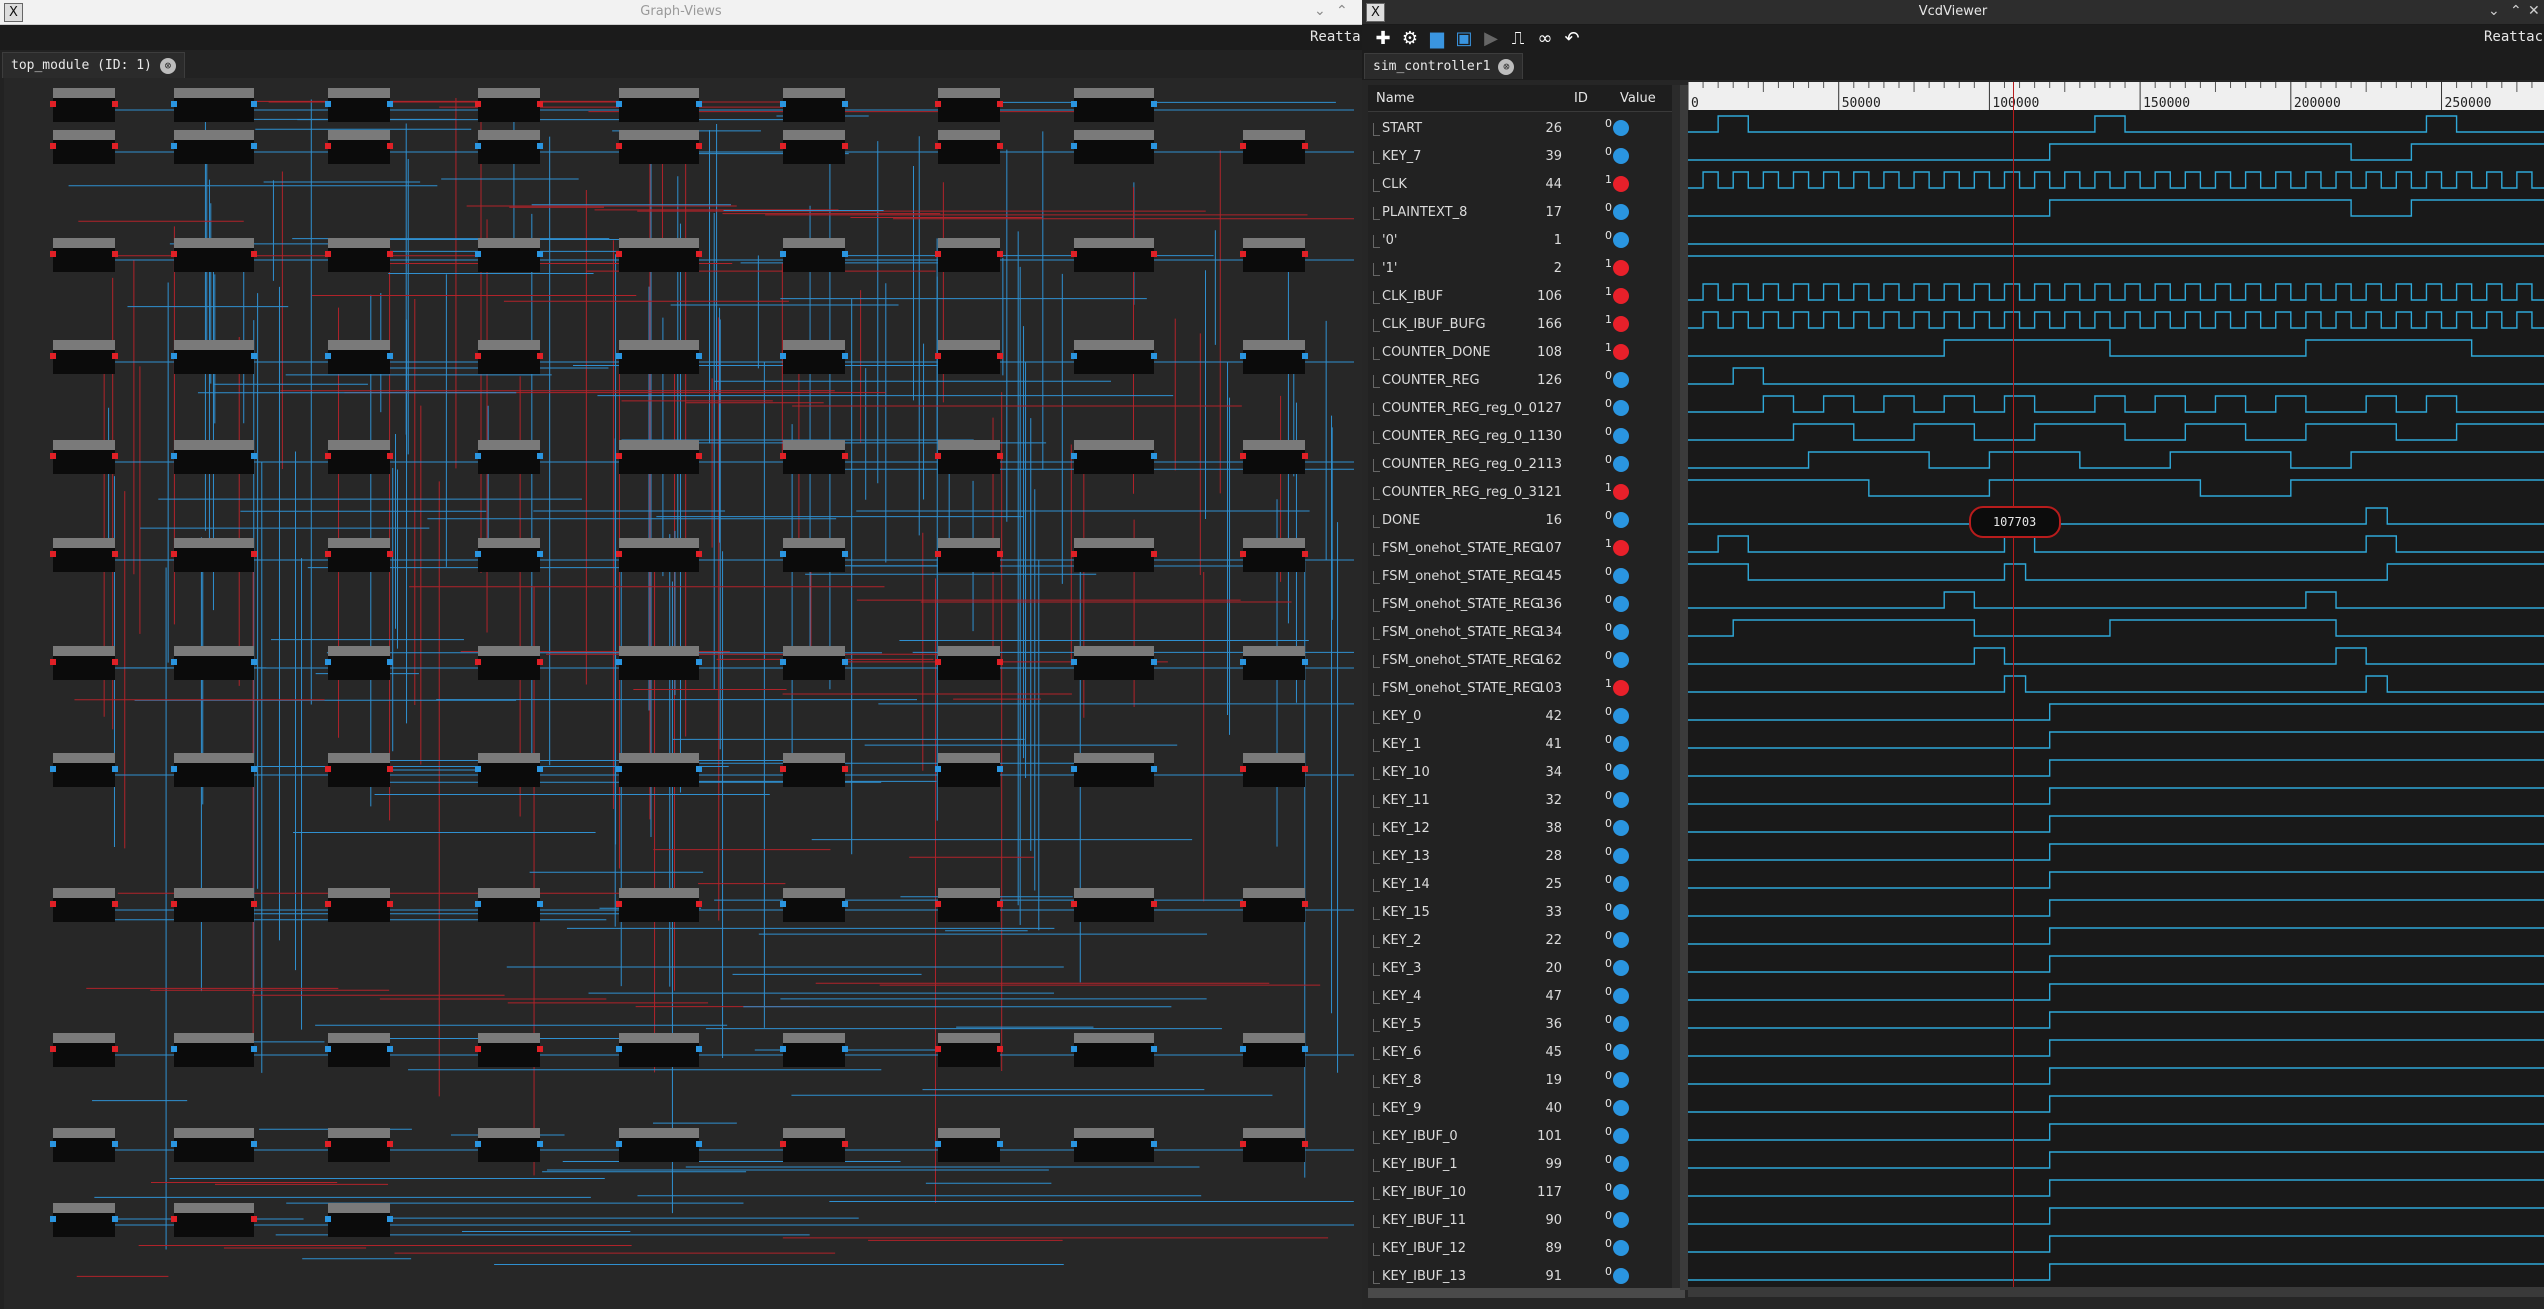 The width and height of the screenshot is (2544, 1309). Describe the element at coordinates (1526, 465) in the screenshot. I see `signal-row: COUNTER_REG_reg_0_2 113 0` at that location.